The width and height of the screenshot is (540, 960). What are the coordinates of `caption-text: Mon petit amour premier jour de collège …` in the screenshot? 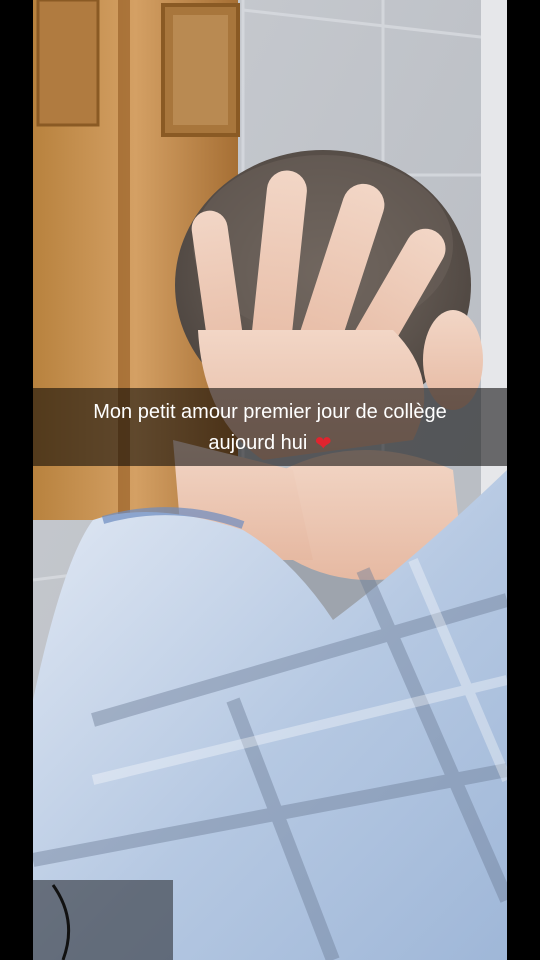 It's located at (270, 427).